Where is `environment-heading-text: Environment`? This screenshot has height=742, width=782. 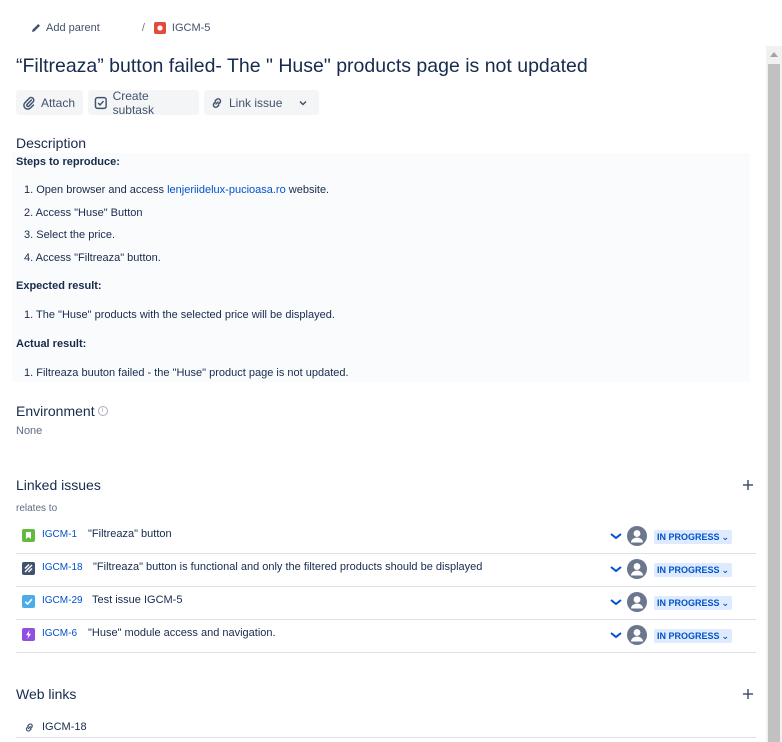 environment-heading-text: Environment is located at coordinates (55, 411).